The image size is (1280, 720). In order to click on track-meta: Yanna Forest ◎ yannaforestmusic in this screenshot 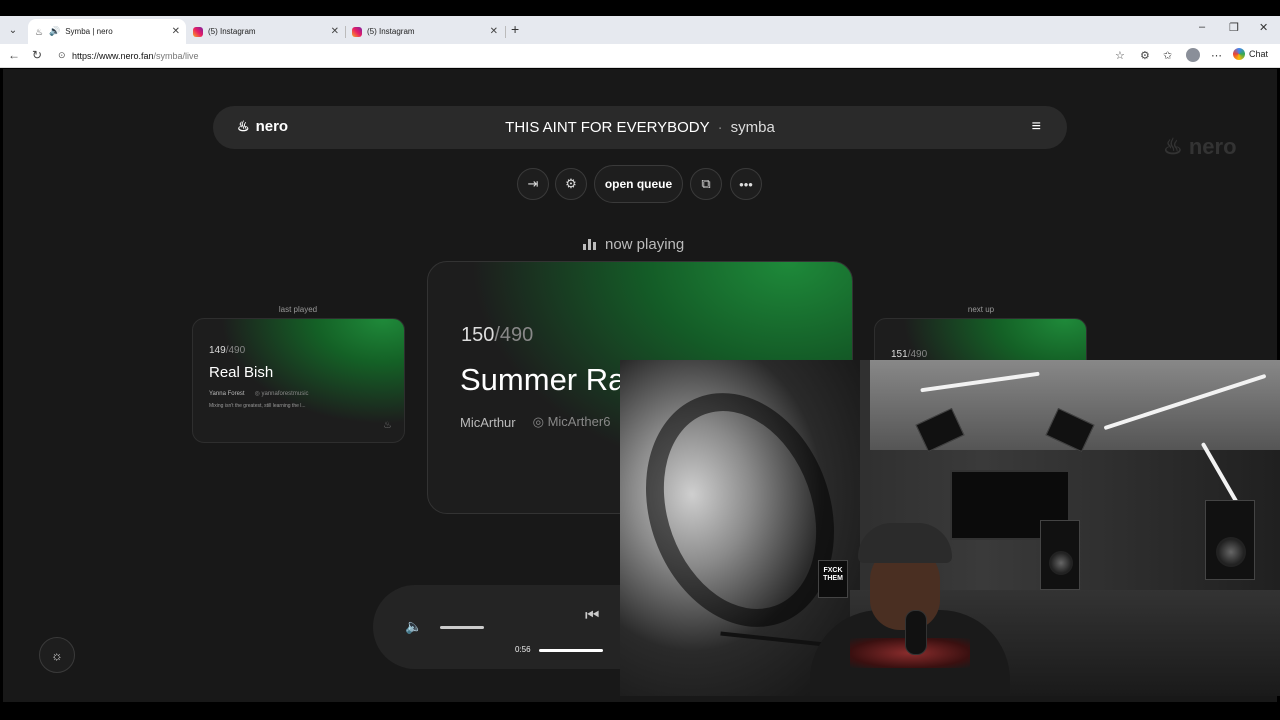, I will do `click(259, 394)`.